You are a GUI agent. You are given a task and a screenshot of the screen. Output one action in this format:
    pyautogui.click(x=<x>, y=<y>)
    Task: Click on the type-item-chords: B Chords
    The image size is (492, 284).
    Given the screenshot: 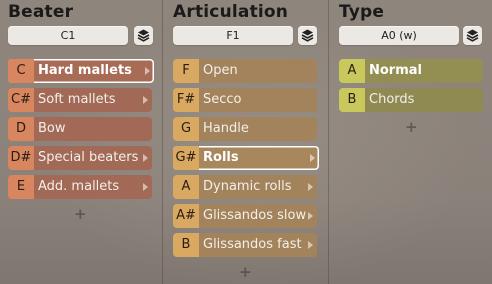 What is the action you would take?
    pyautogui.click(x=411, y=100)
    